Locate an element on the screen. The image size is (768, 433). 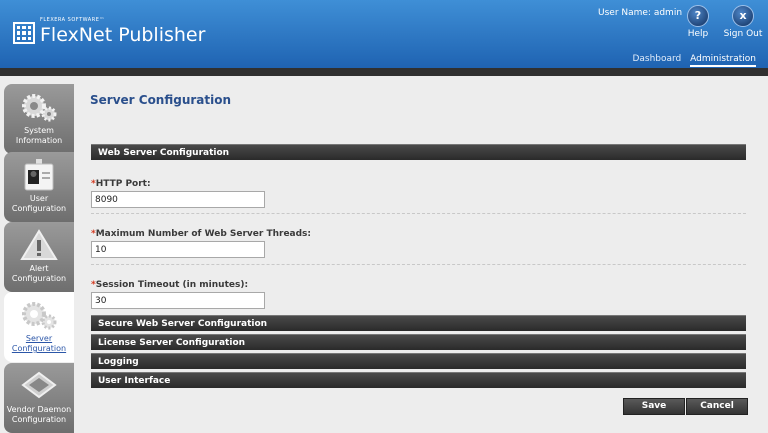
http-port-label-text: HTTP Port: is located at coordinates (123, 184).